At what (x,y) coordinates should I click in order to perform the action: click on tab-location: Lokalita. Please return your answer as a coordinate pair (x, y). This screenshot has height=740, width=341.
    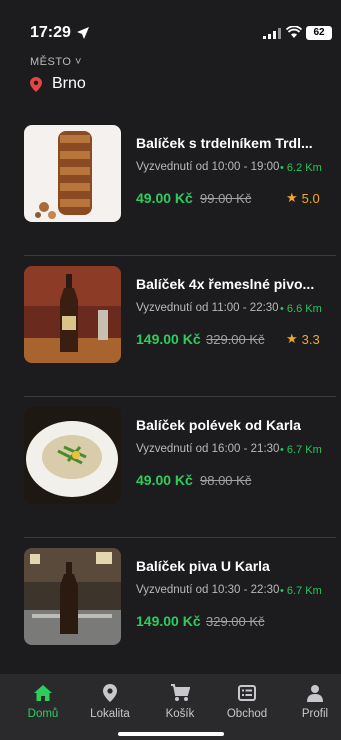
    Looking at the image, I should click on (110, 701).